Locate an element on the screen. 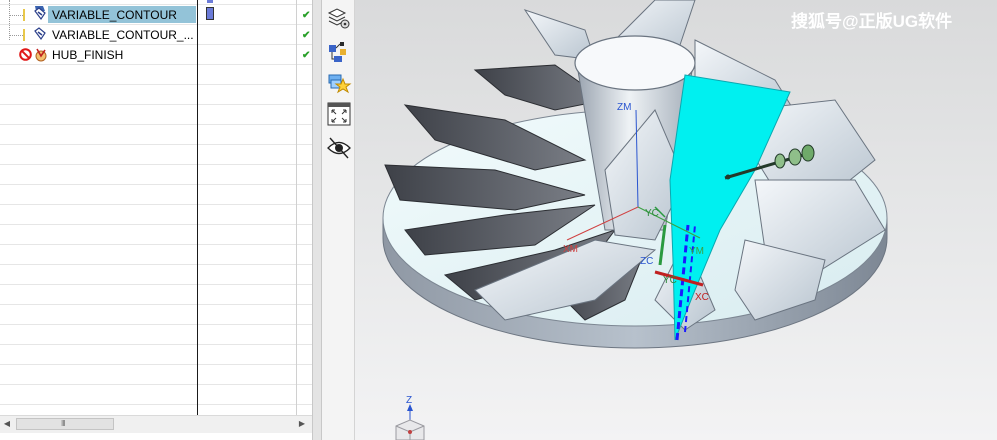 The width and height of the screenshot is (997, 440). resource-bar is located at coordinates (338, 220).